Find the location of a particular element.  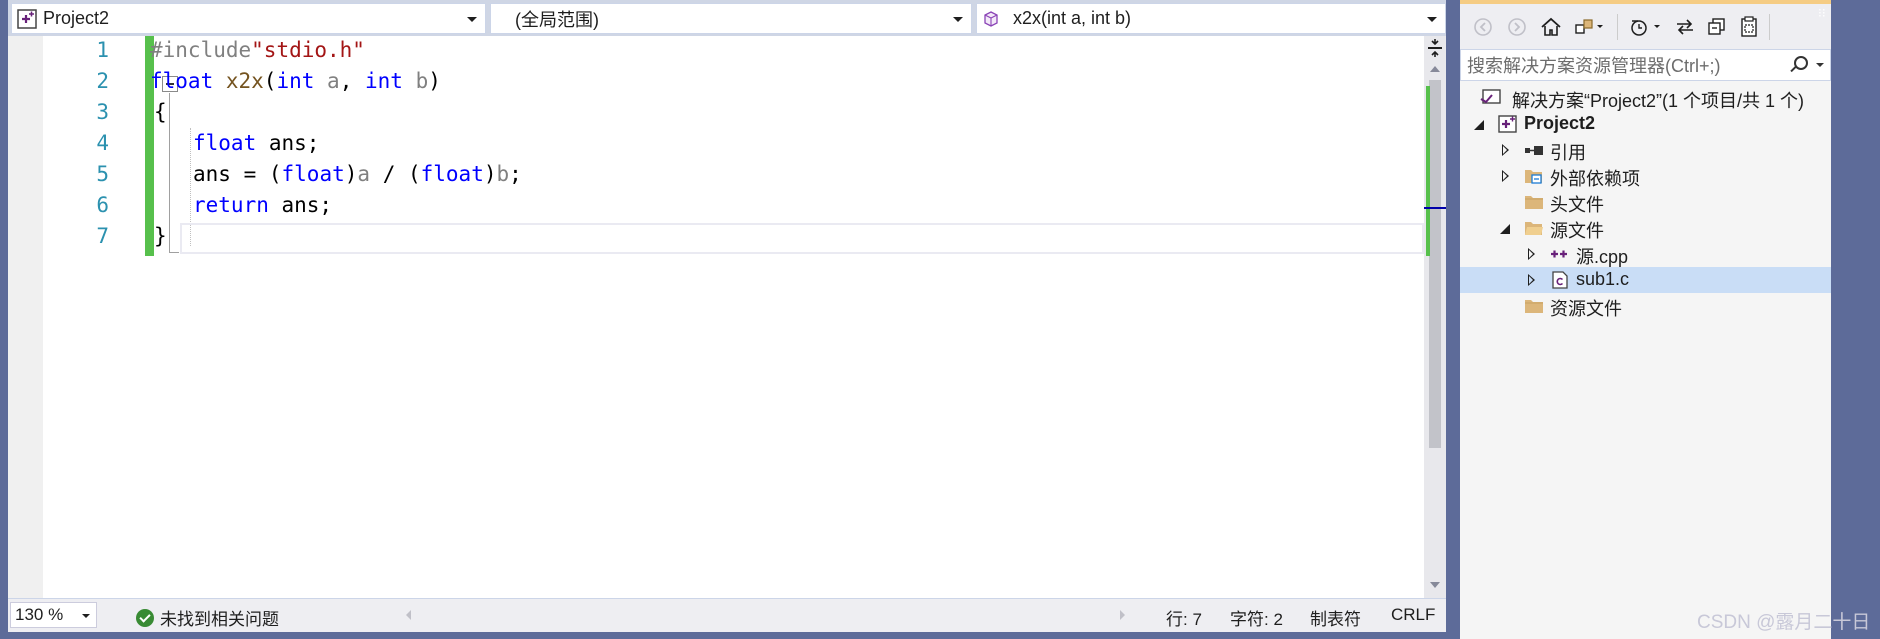

vertical-scrollbar is located at coordinates (1435, 317).